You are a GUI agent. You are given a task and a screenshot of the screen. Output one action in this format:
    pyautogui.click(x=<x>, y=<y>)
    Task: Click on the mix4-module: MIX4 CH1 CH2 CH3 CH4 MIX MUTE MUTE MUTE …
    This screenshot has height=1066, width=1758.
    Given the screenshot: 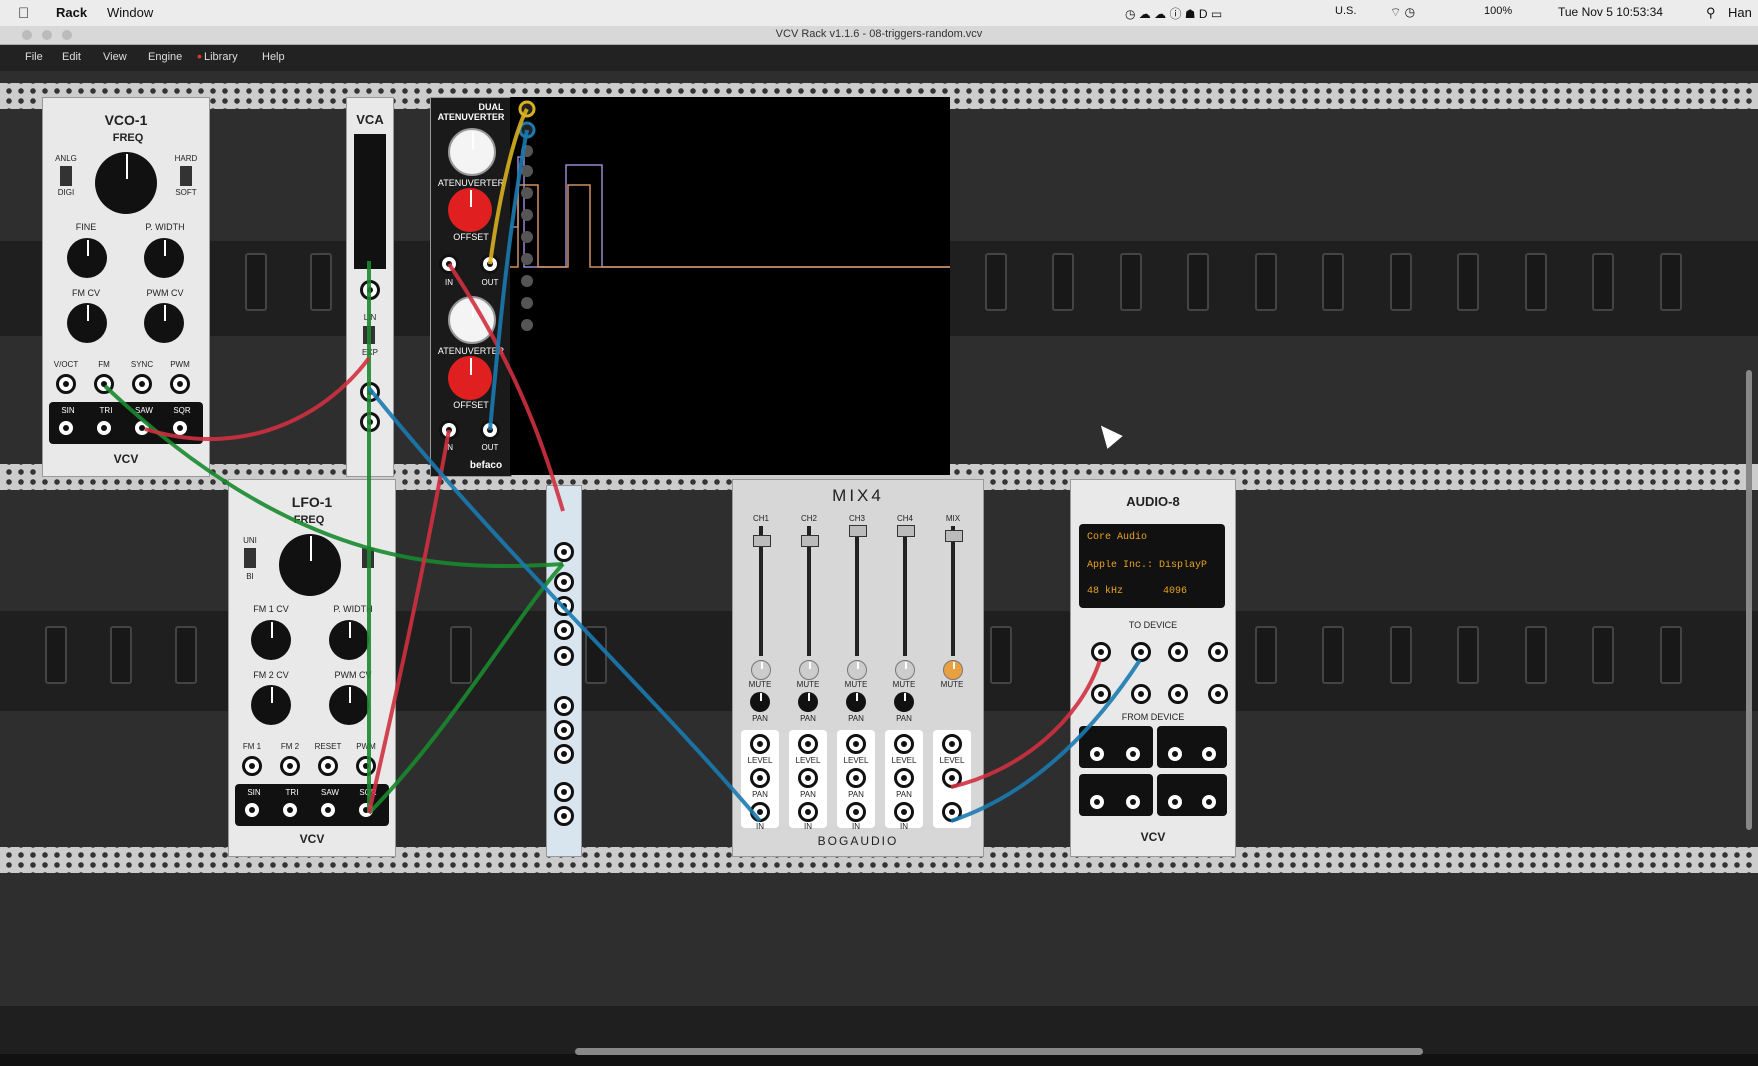 What is the action you would take?
    pyautogui.click(x=858, y=668)
    